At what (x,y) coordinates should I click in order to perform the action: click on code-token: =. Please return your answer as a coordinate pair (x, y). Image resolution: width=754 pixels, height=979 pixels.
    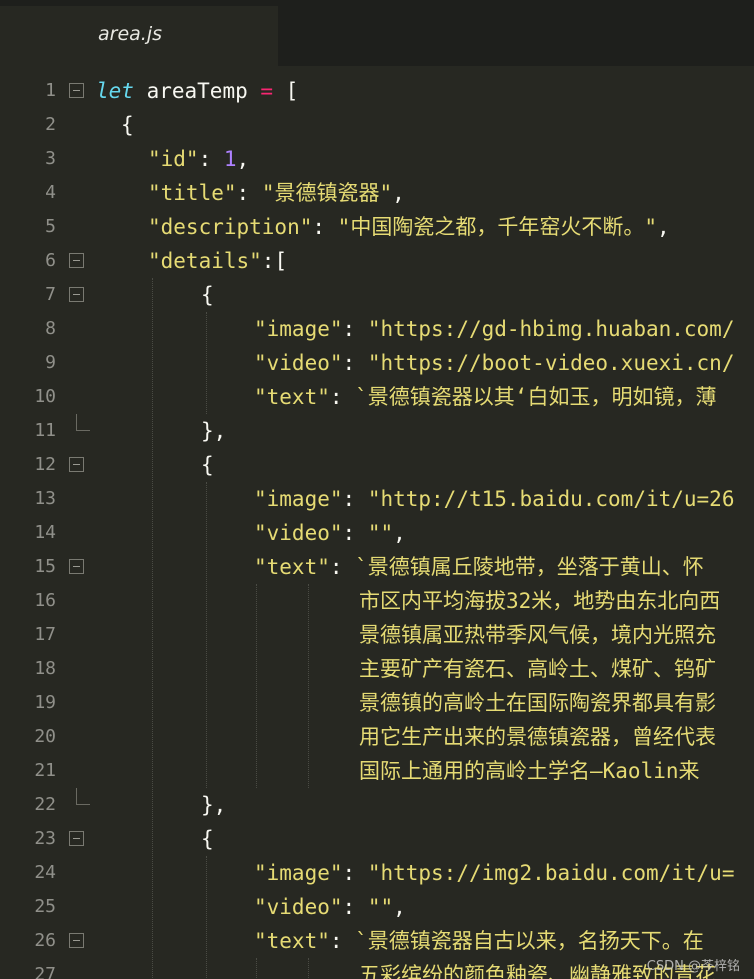
    Looking at the image, I should click on (267, 91).